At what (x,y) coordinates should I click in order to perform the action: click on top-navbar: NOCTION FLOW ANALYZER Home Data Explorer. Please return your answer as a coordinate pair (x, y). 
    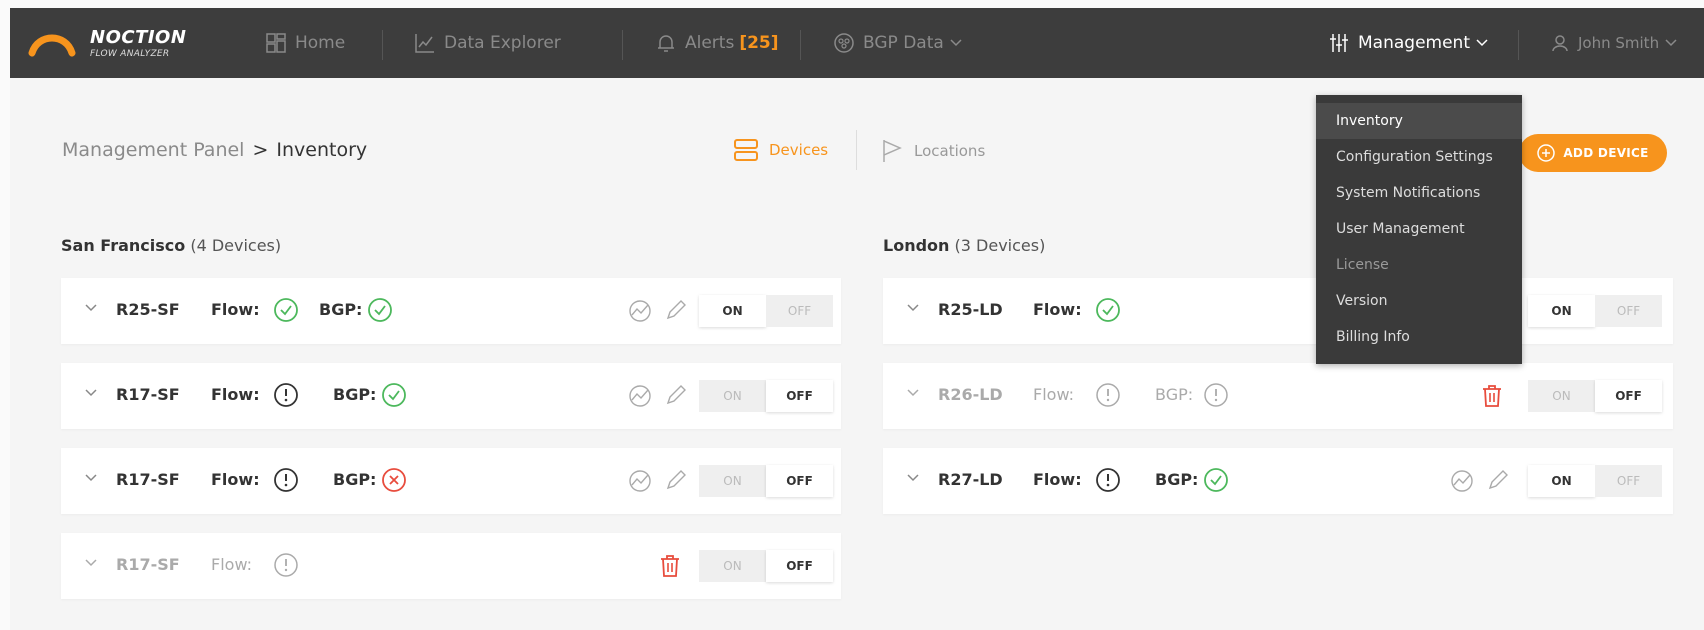
    Looking at the image, I should click on (857, 43).